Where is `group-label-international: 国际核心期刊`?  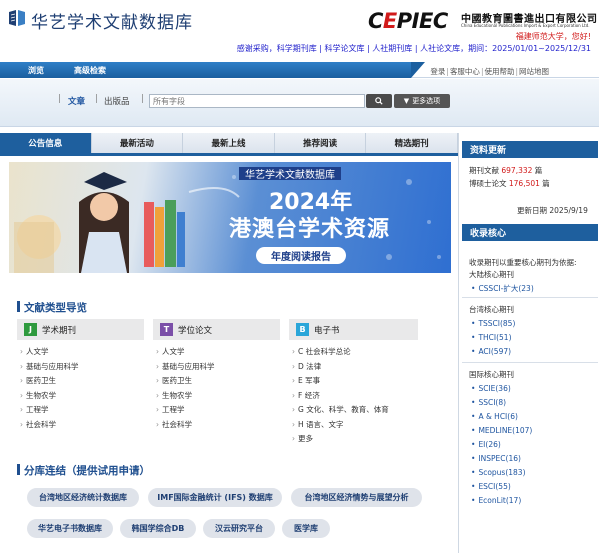 group-label-international: 国际核心期刊 is located at coordinates (491, 374).